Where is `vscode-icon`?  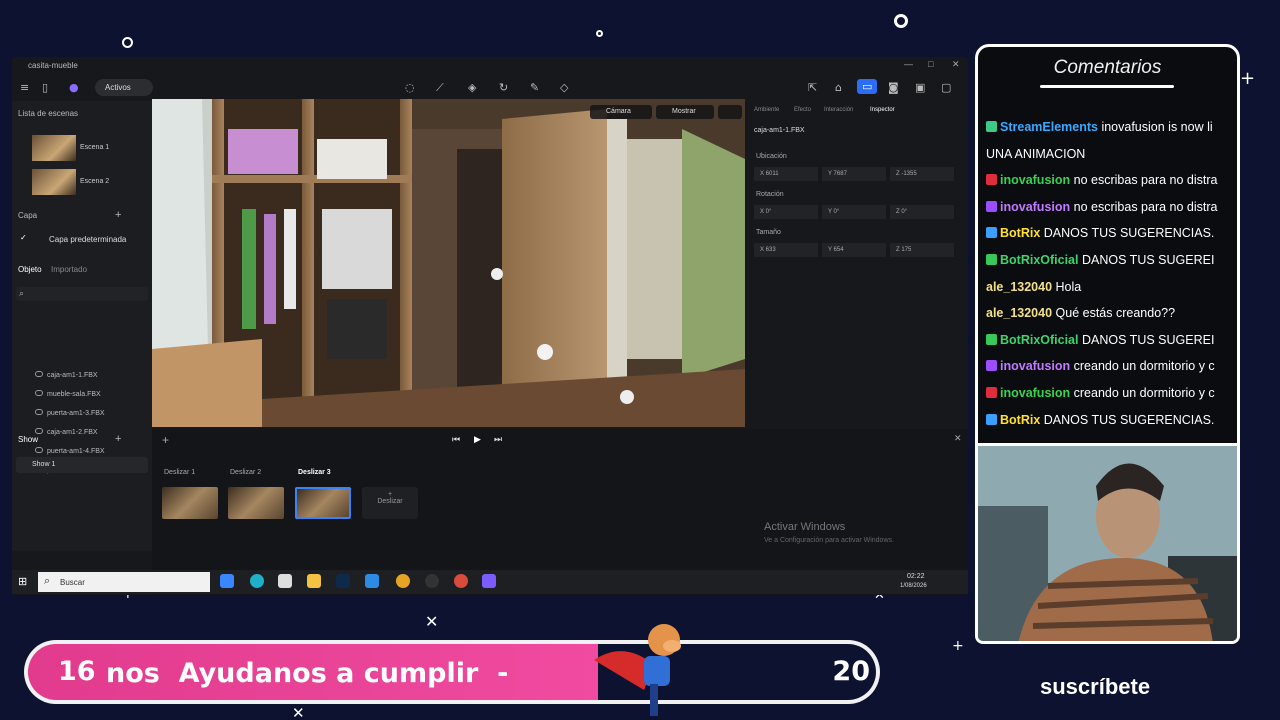 vscode-icon is located at coordinates (372, 581).